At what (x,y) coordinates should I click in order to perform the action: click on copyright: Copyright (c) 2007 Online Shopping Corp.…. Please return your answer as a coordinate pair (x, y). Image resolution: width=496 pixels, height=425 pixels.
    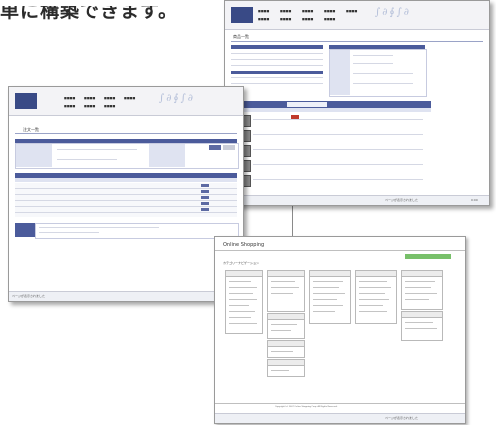
    Looking at the image, I should click on (306, 407).